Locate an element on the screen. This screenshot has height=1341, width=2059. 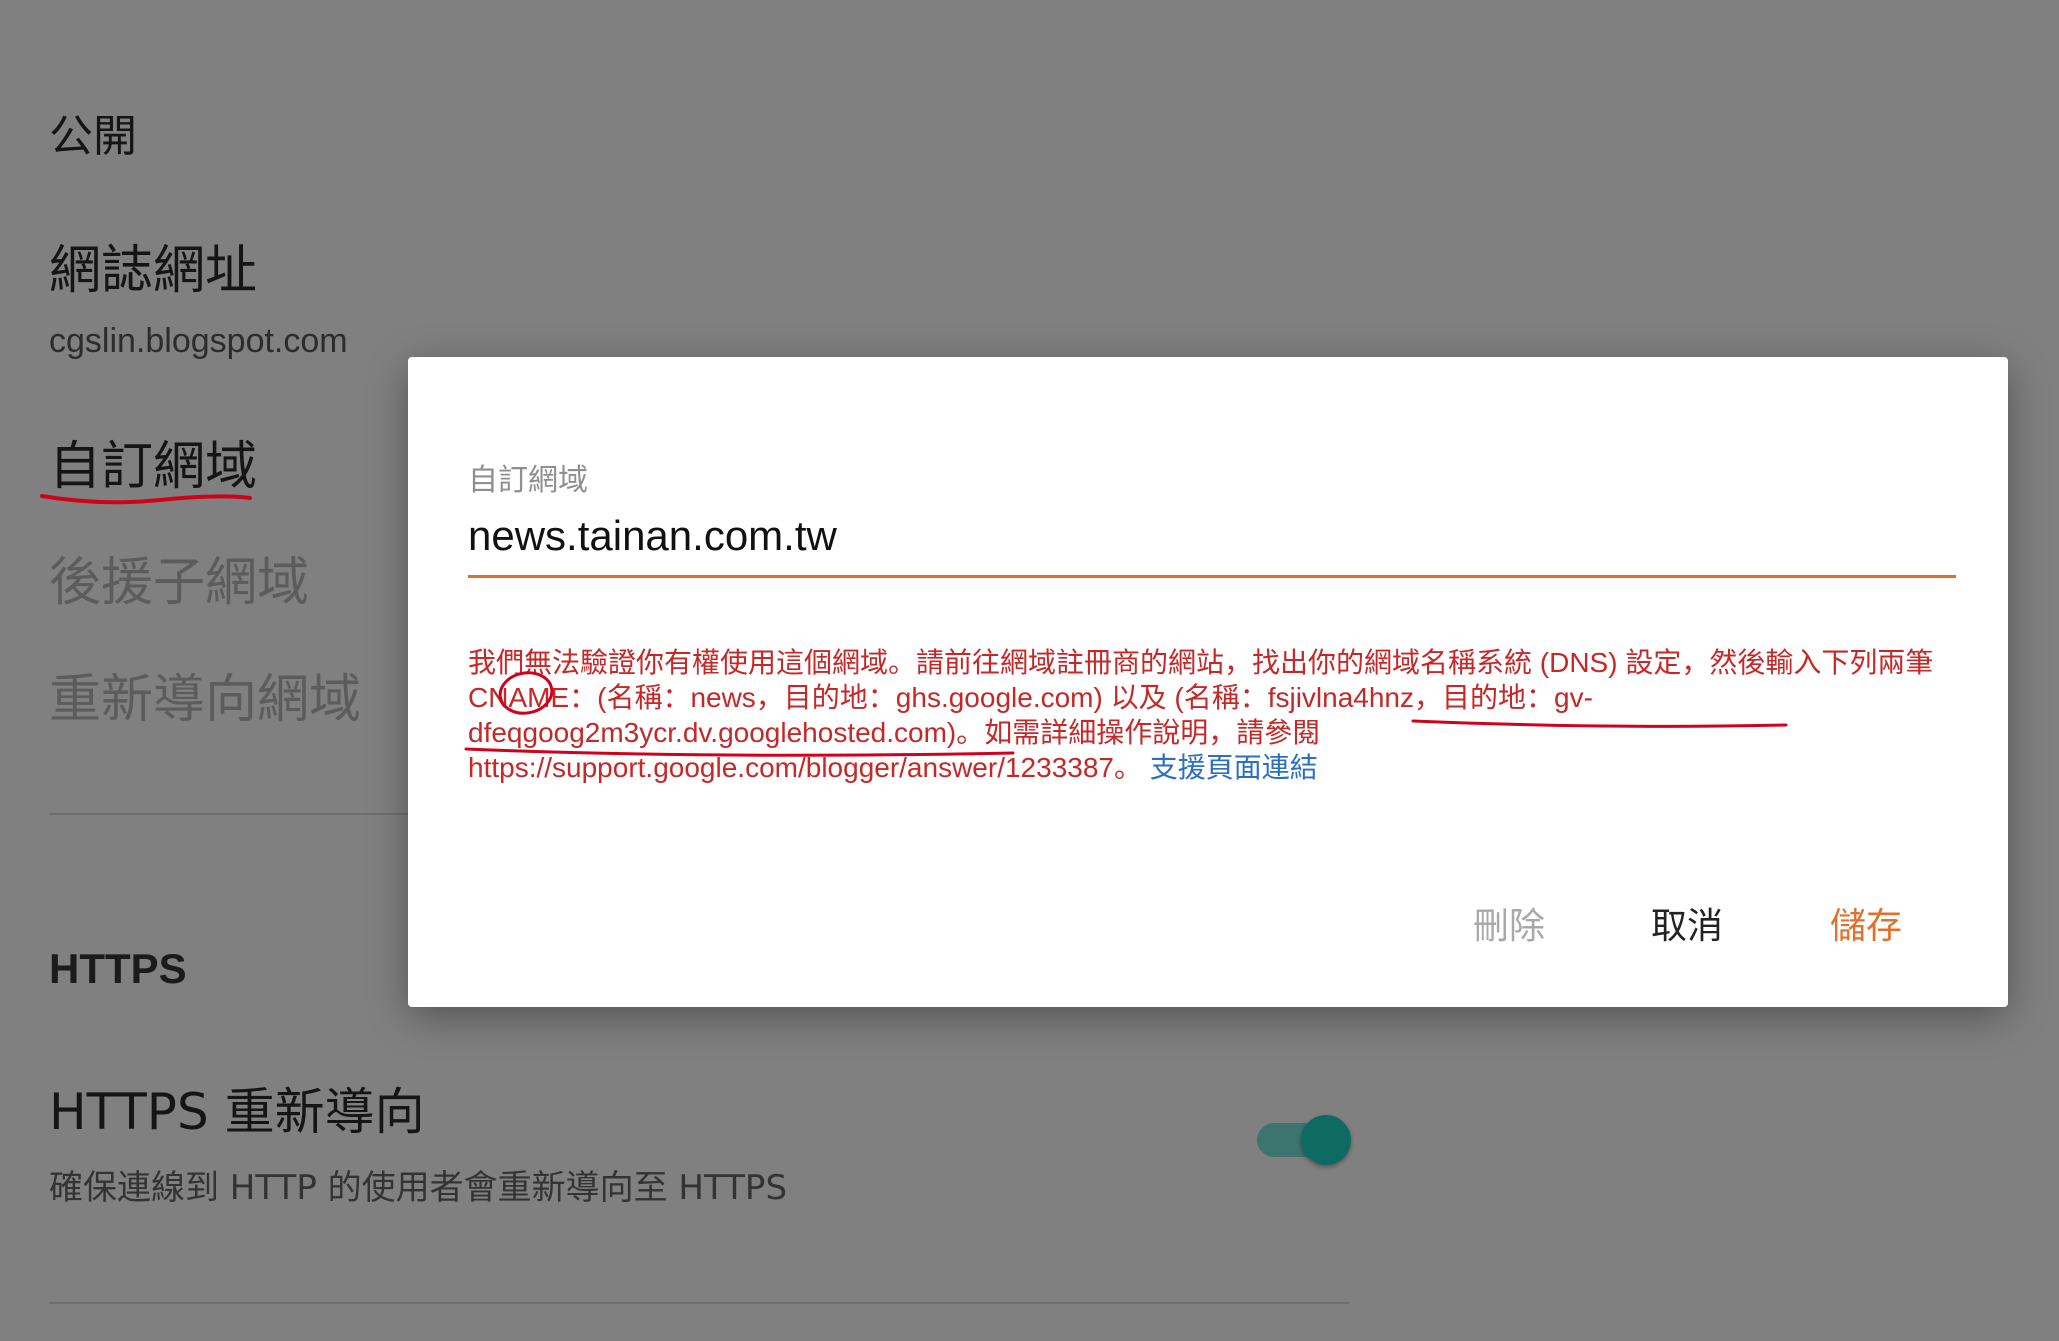
redirect-domain-item: 重新導向網域 is located at coordinates (205, 694).